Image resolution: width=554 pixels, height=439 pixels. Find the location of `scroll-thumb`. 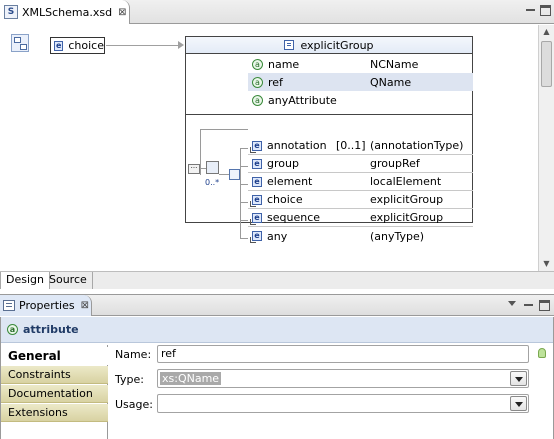

scroll-thumb is located at coordinates (546, 64).